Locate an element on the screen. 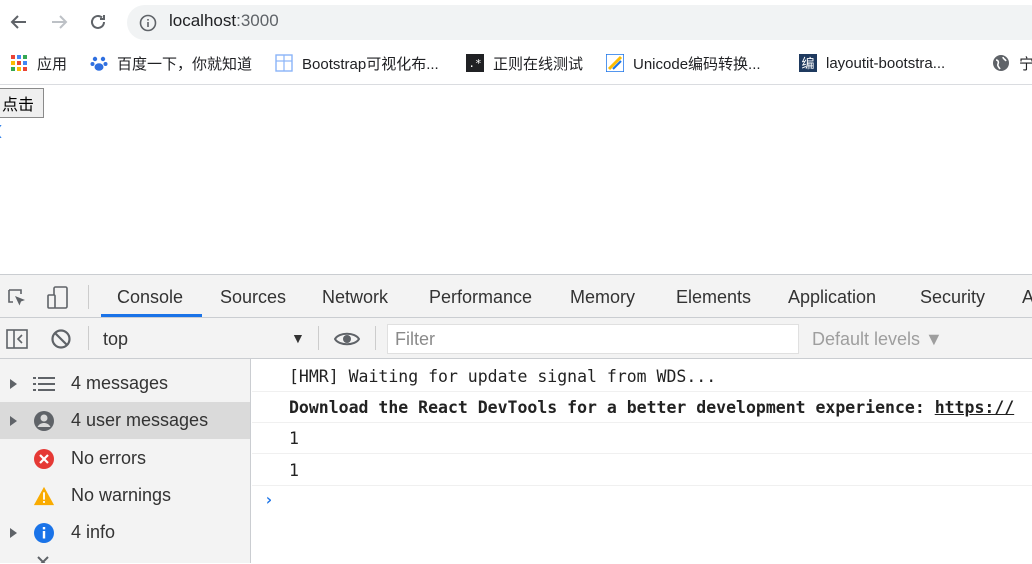 This screenshot has width=1032, height=564. baidu-paw-icon is located at coordinates (99, 63).